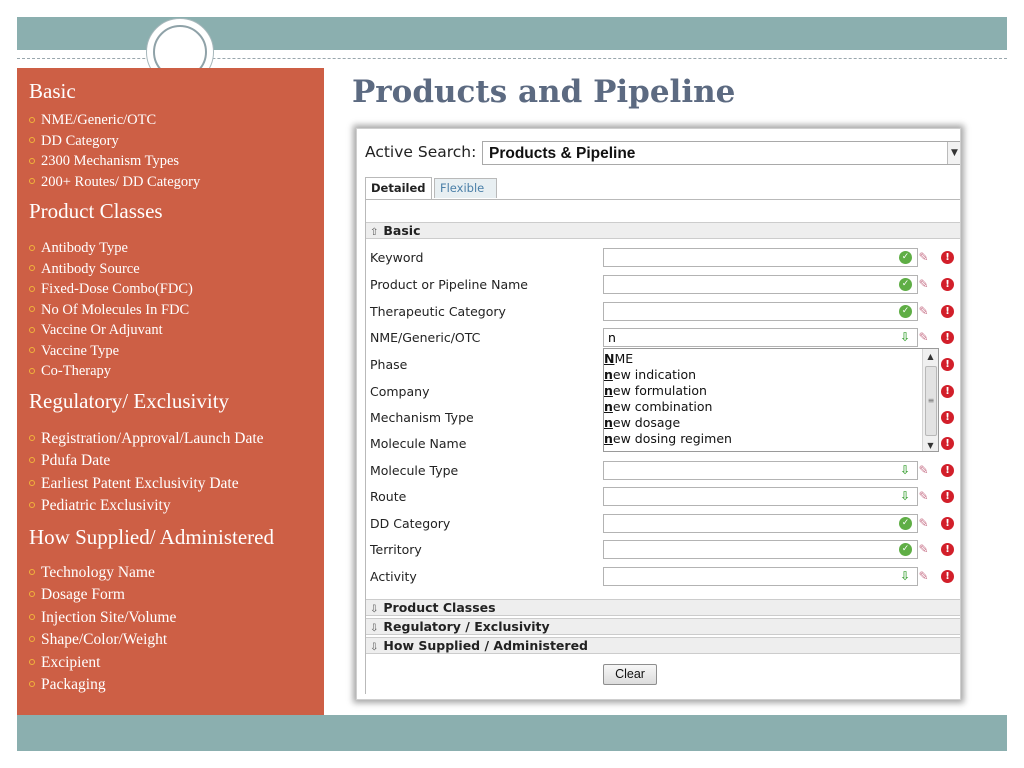 This screenshot has width=1024, height=768. Describe the element at coordinates (930, 356) in the screenshot. I see `scroll-up-icon: ▲` at that location.